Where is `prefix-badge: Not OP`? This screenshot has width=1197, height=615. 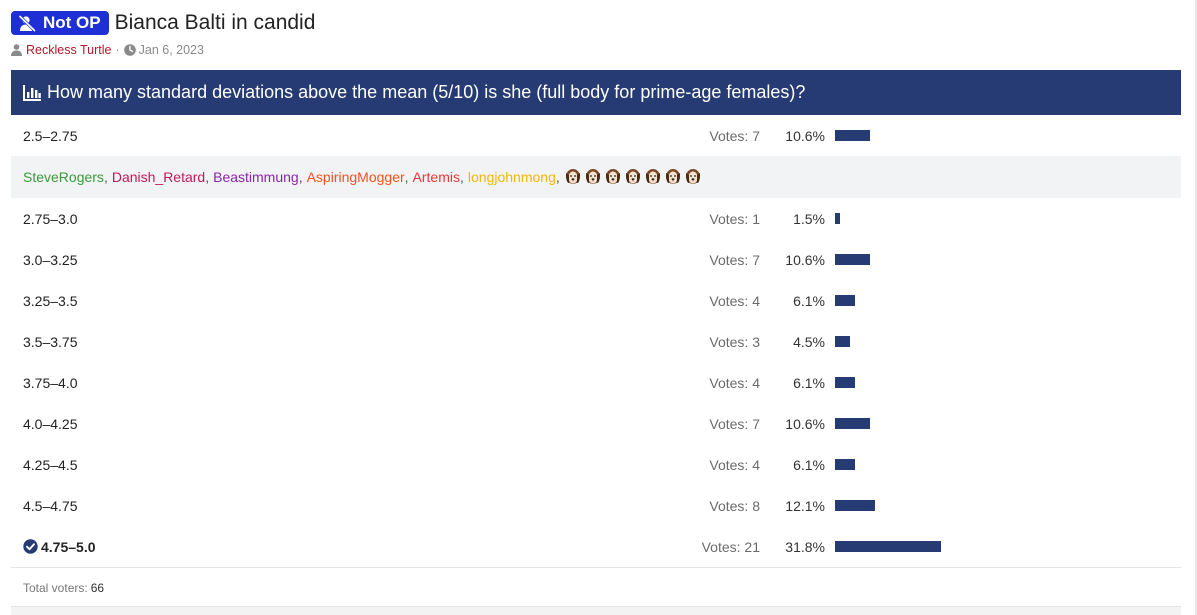
prefix-badge: Not OP is located at coordinates (60, 23).